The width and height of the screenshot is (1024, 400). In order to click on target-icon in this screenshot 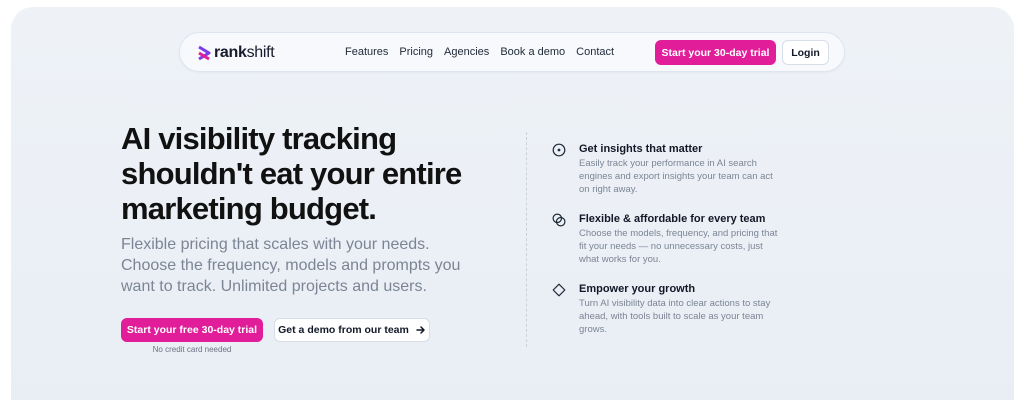, I will do `click(559, 150)`.